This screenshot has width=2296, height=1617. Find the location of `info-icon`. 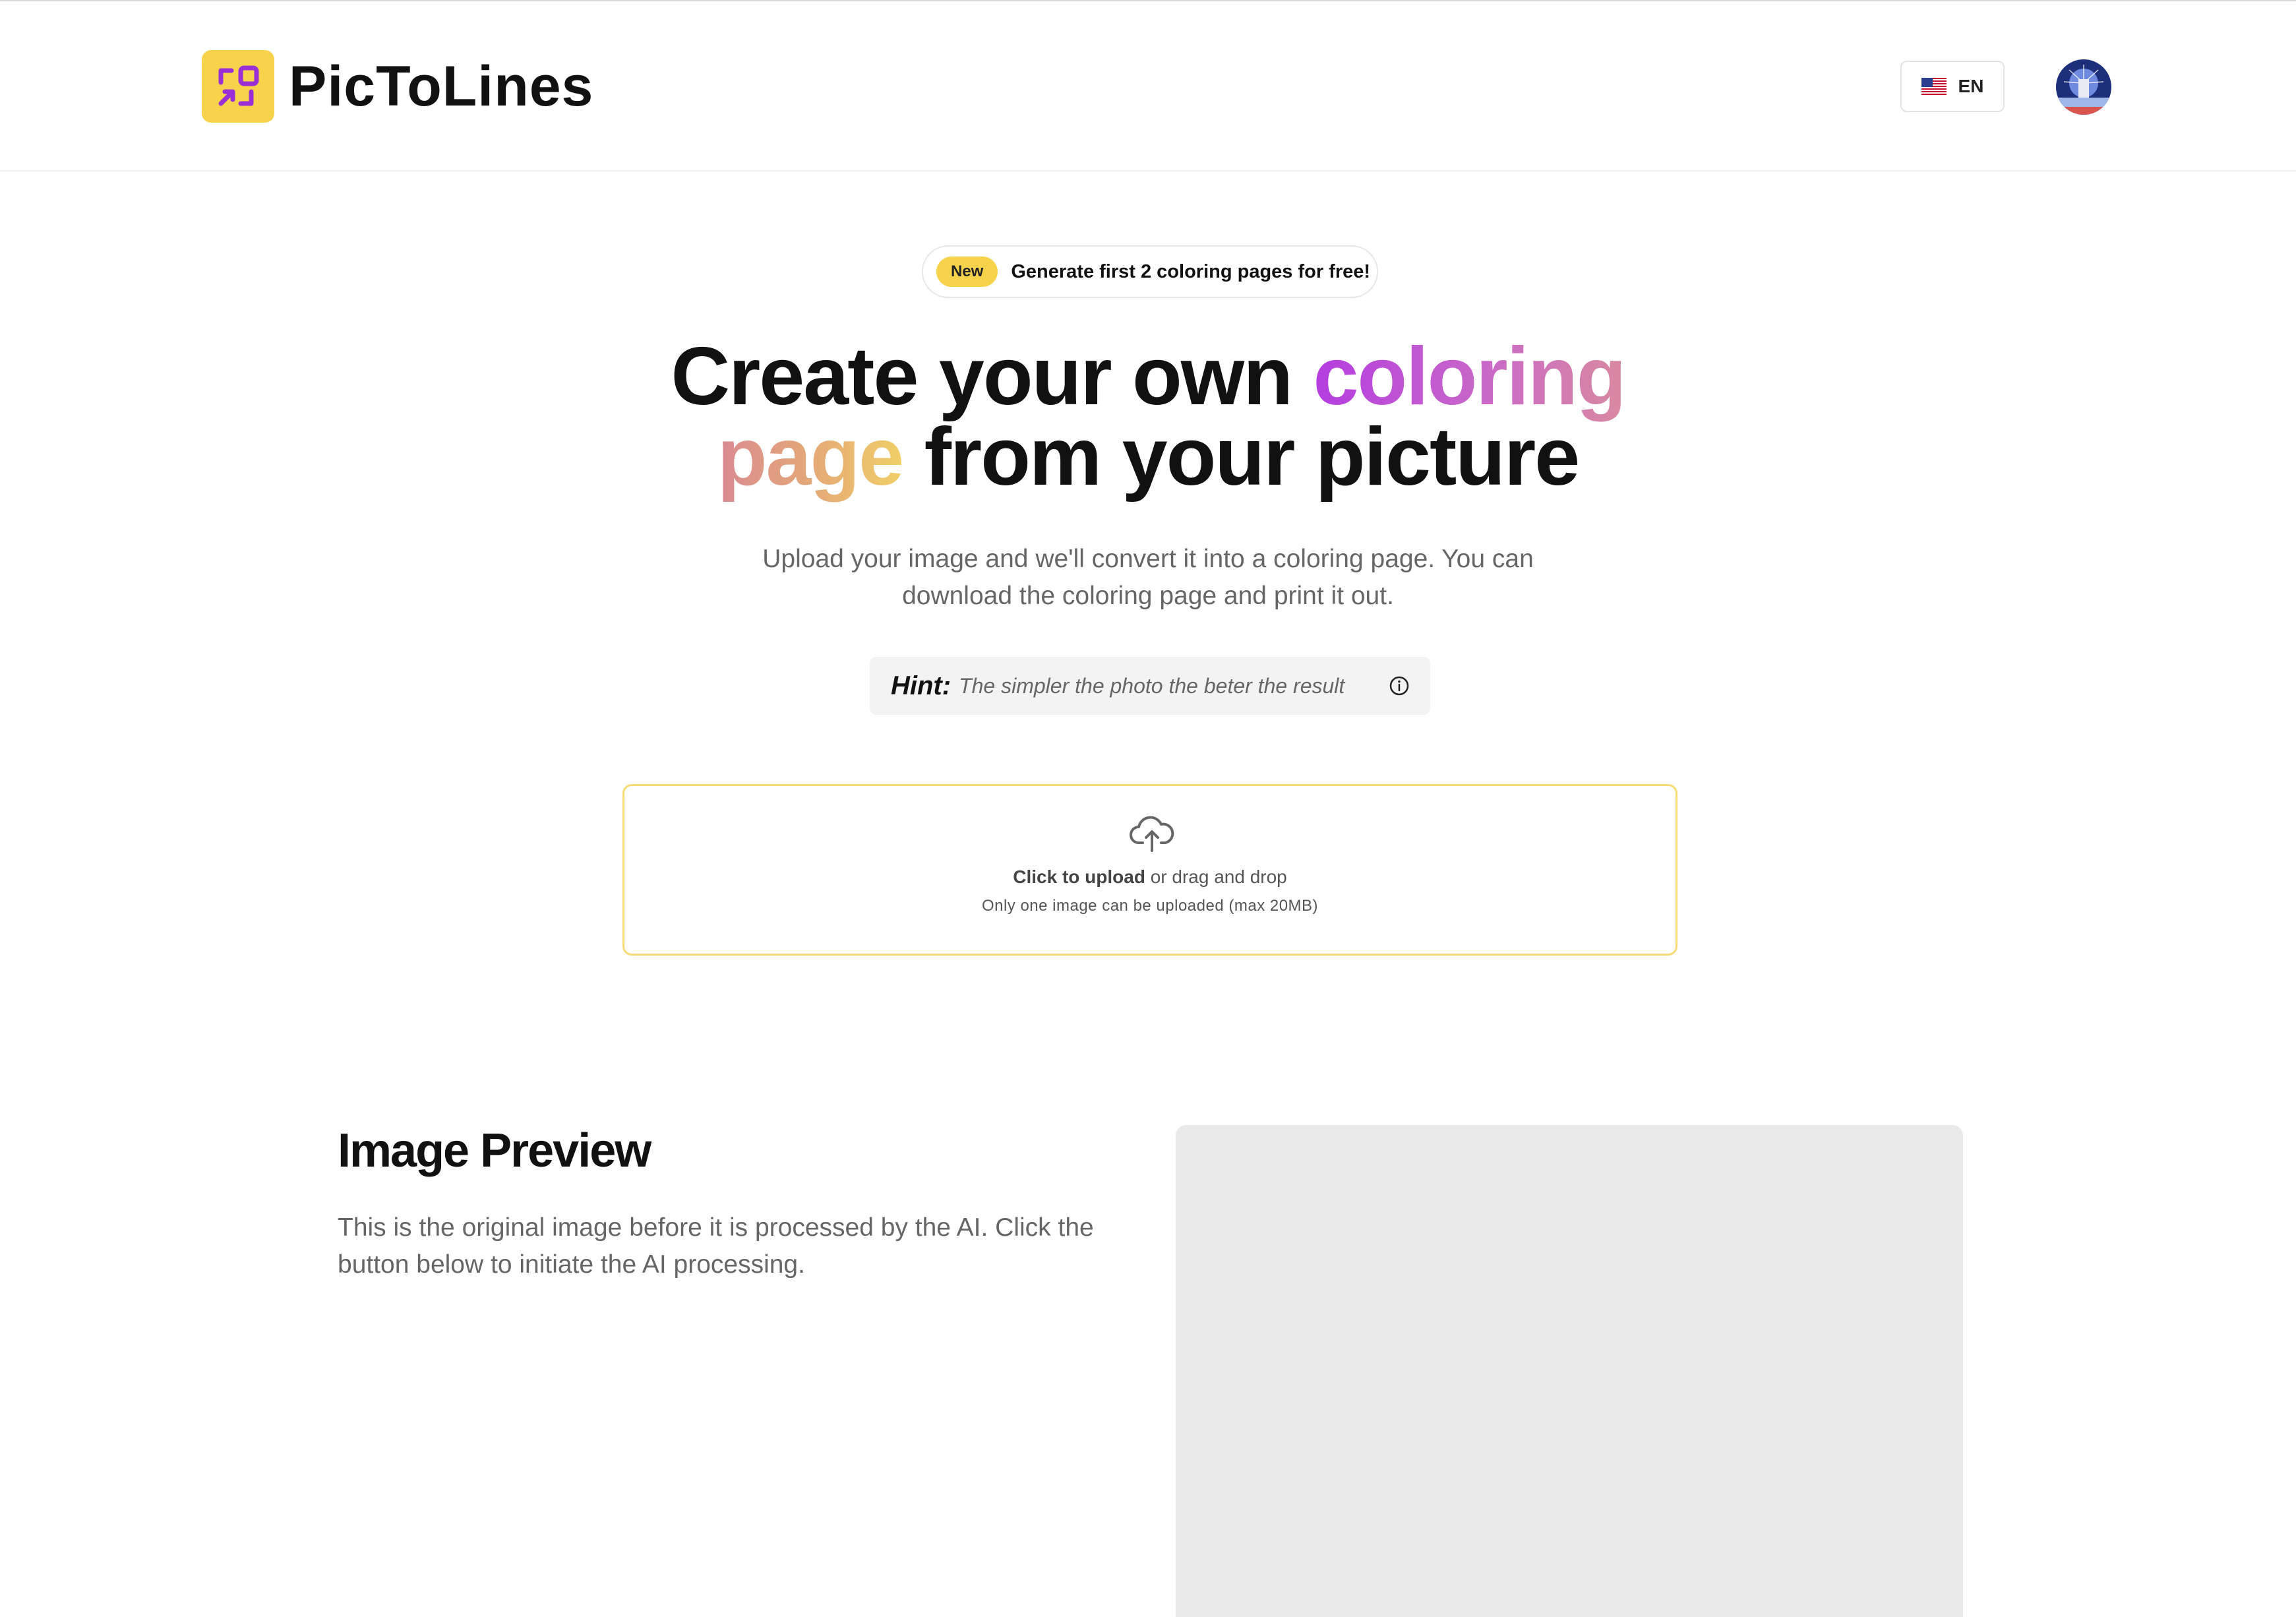

info-icon is located at coordinates (1399, 686).